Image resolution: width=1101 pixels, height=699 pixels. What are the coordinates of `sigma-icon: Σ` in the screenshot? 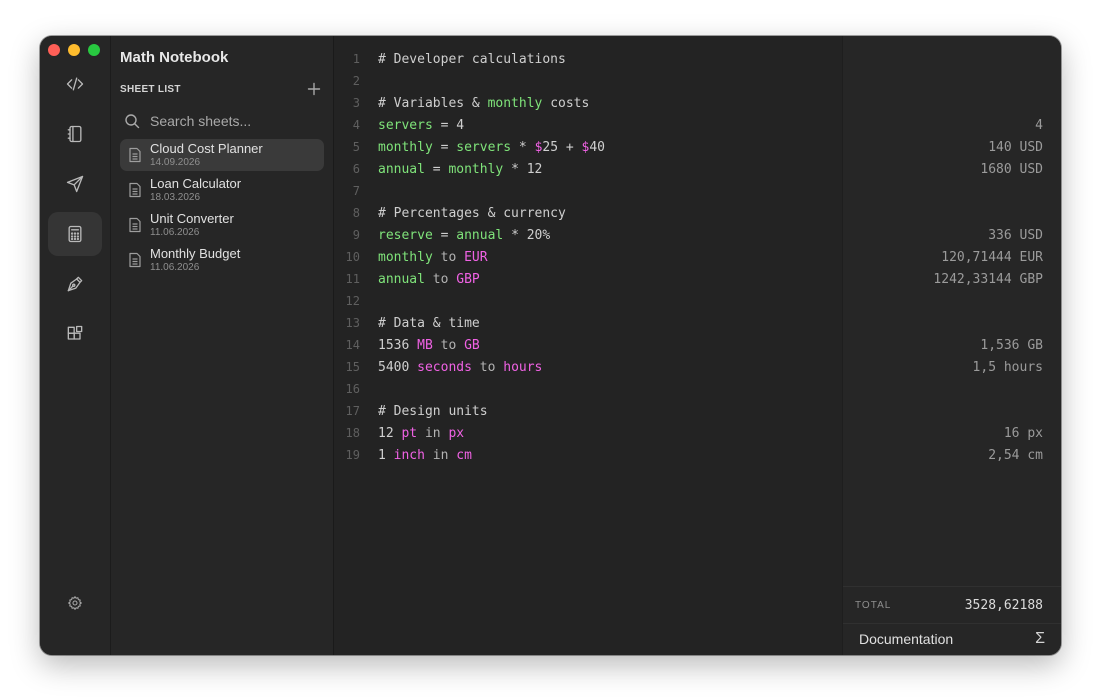 It's located at (1040, 639).